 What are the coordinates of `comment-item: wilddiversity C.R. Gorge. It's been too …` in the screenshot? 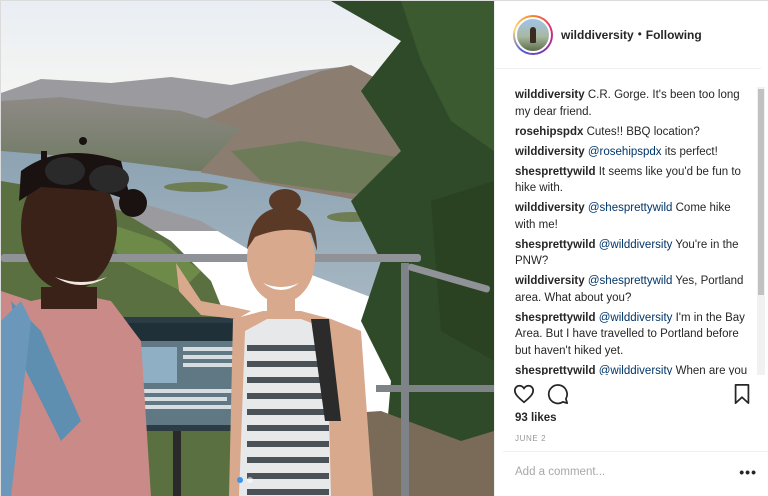 It's located at (634, 103).